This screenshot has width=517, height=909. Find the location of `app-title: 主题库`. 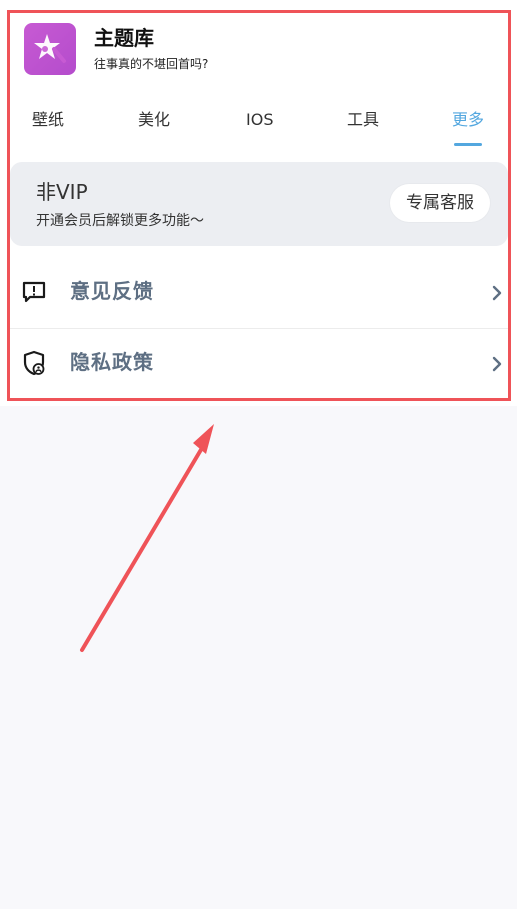

app-title: 主题库 is located at coordinates (124, 38).